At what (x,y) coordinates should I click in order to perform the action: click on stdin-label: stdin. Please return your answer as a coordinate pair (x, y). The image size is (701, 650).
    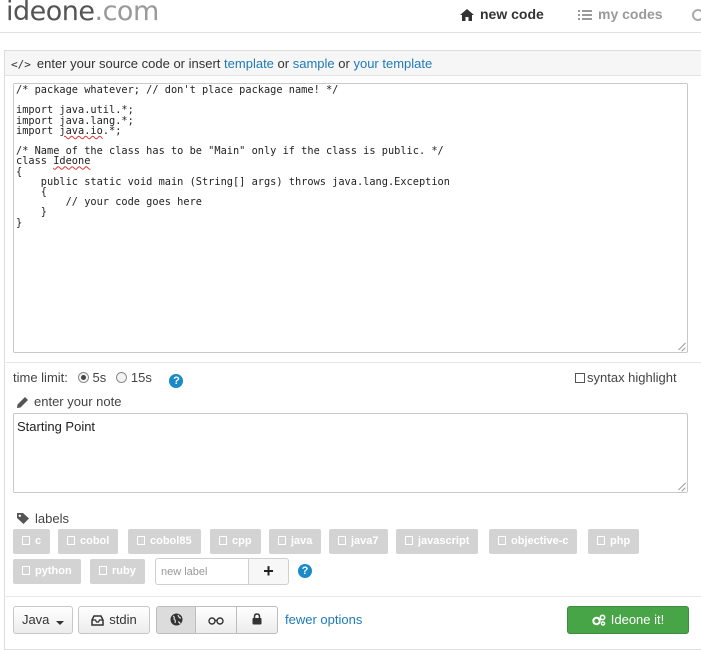
    Looking at the image, I should click on (123, 619).